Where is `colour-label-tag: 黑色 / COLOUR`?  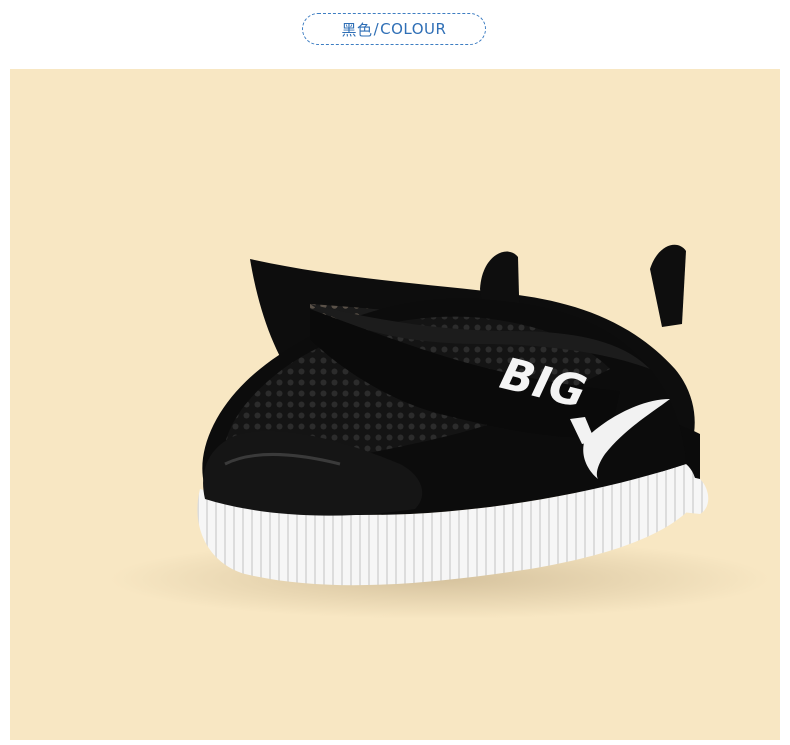
colour-label-tag: 黑色 / COLOUR is located at coordinates (394, 29).